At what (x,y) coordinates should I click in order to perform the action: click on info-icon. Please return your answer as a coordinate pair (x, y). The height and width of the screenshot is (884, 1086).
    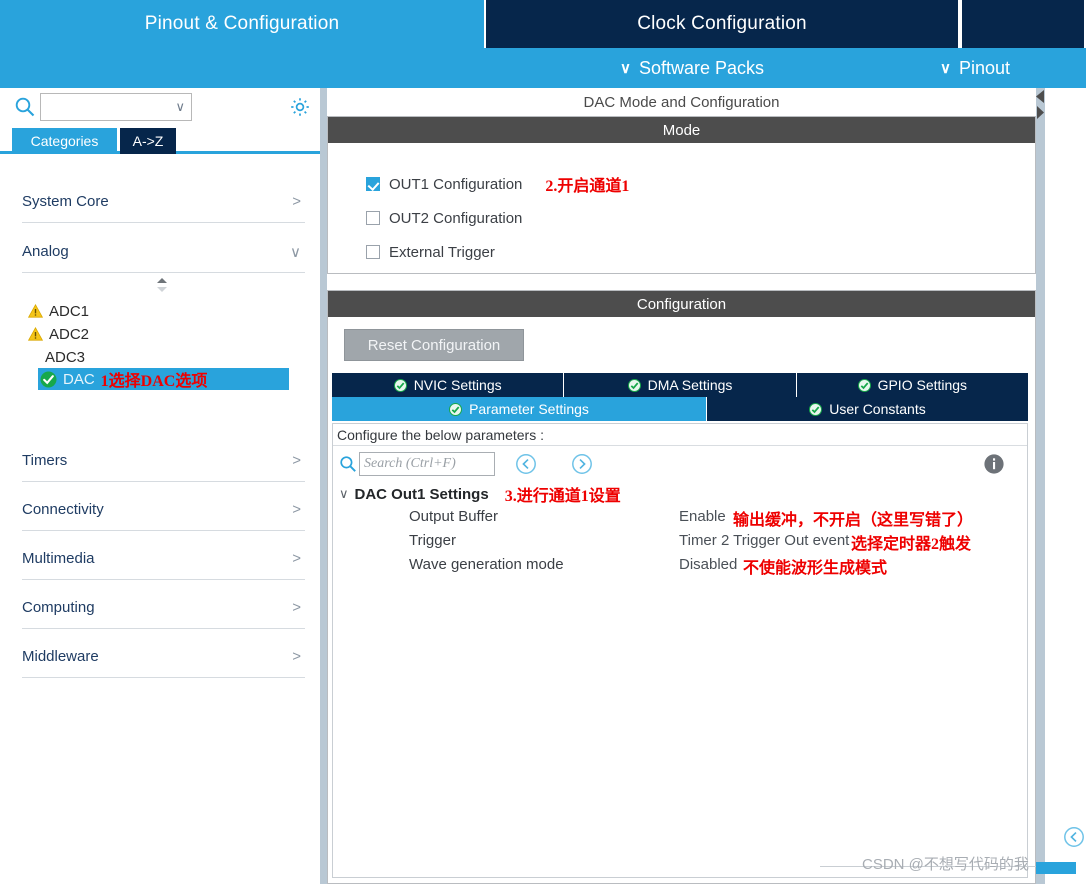
    Looking at the image, I should click on (994, 464).